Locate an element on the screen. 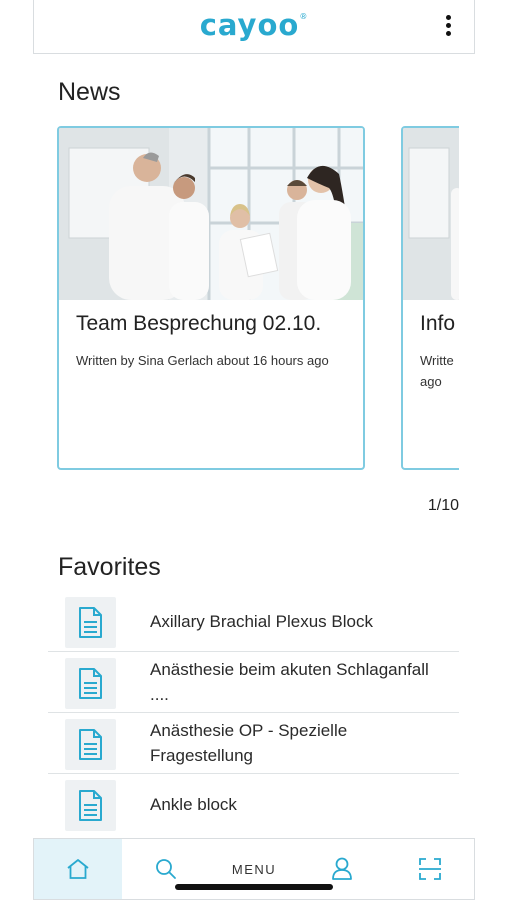 The image size is (507, 900). favorite-item-label: Anästhesie OP - Spezielle Fragestellung is located at coordinates (249, 743).